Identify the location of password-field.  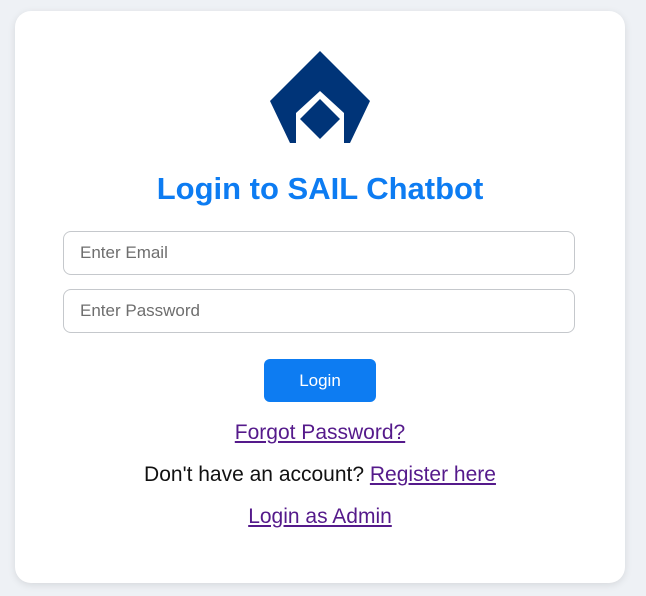
(319, 311).